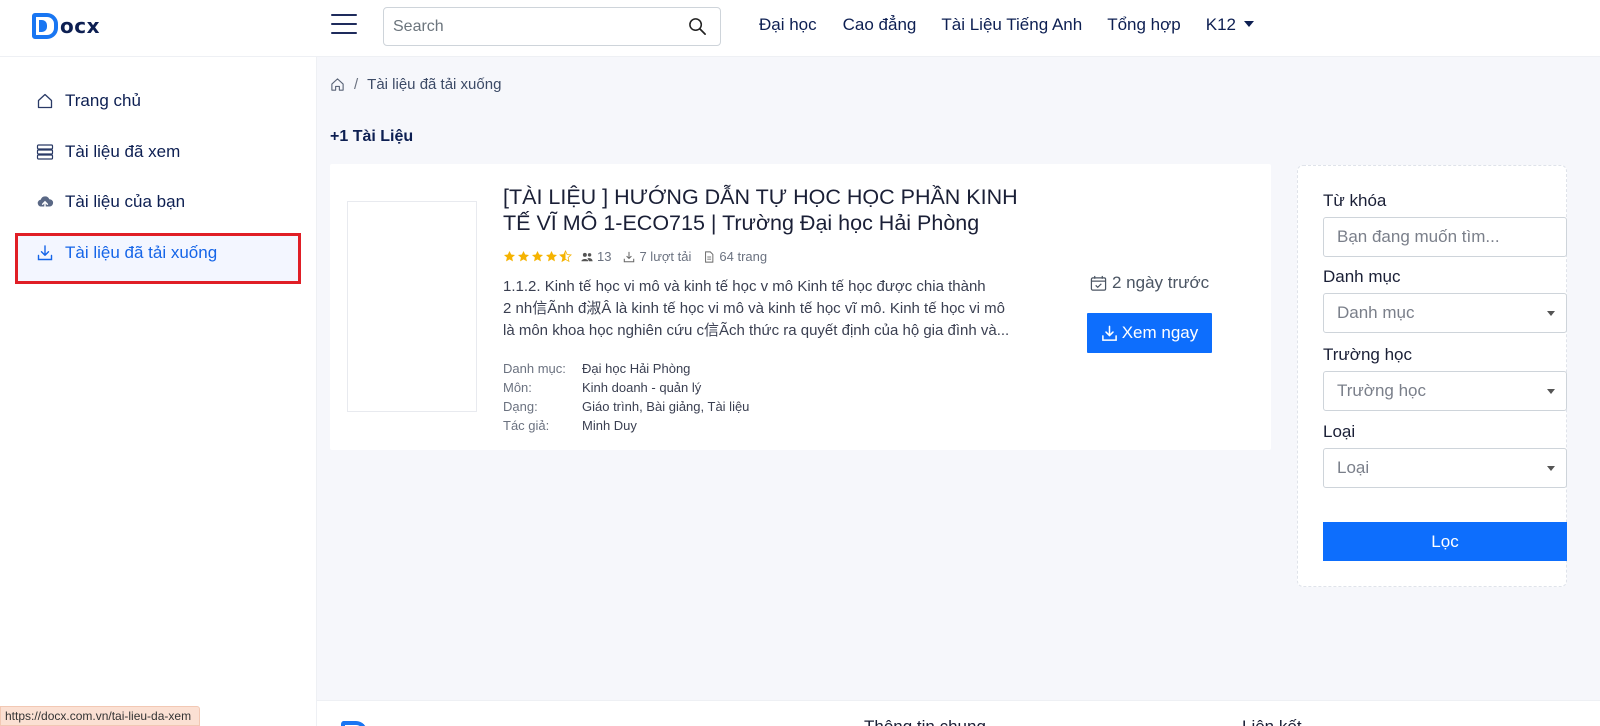 Image resolution: width=1600 pixels, height=726 pixels. I want to click on search-box, so click(552, 26).